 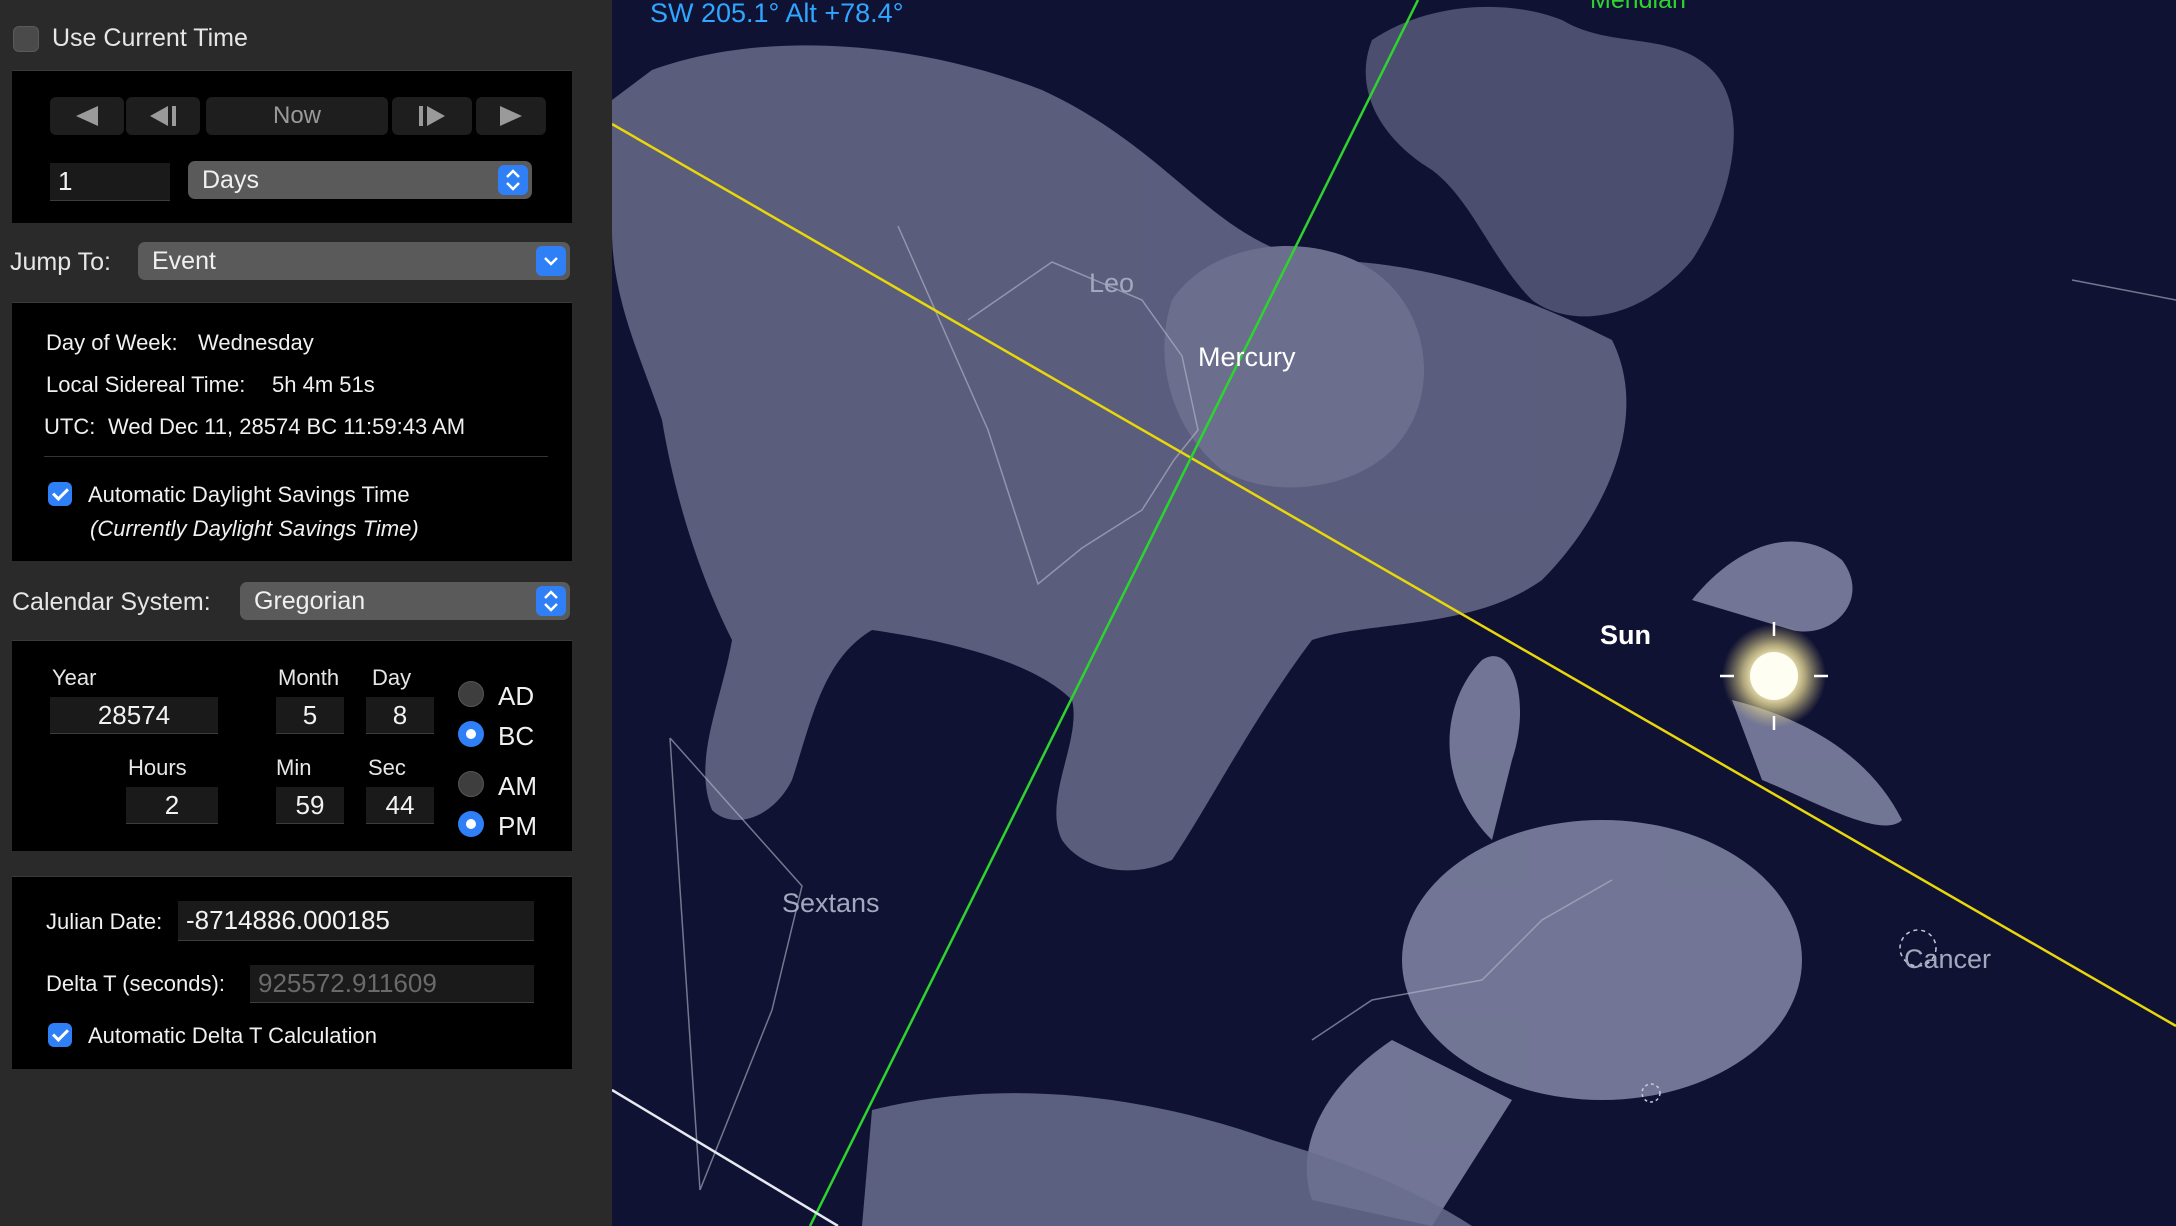 I want to click on pm-radio-label: PM, so click(x=517, y=826).